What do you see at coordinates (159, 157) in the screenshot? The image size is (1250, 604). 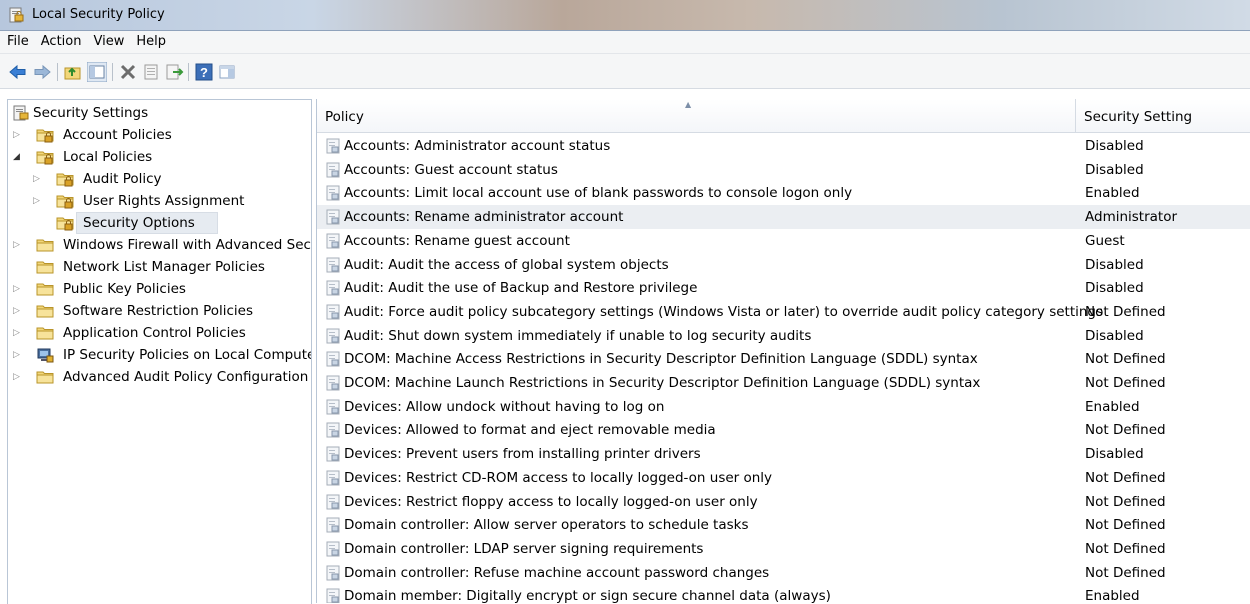 I see `tree-item-local-policies: ◢ Local Policies` at bounding box center [159, 157].